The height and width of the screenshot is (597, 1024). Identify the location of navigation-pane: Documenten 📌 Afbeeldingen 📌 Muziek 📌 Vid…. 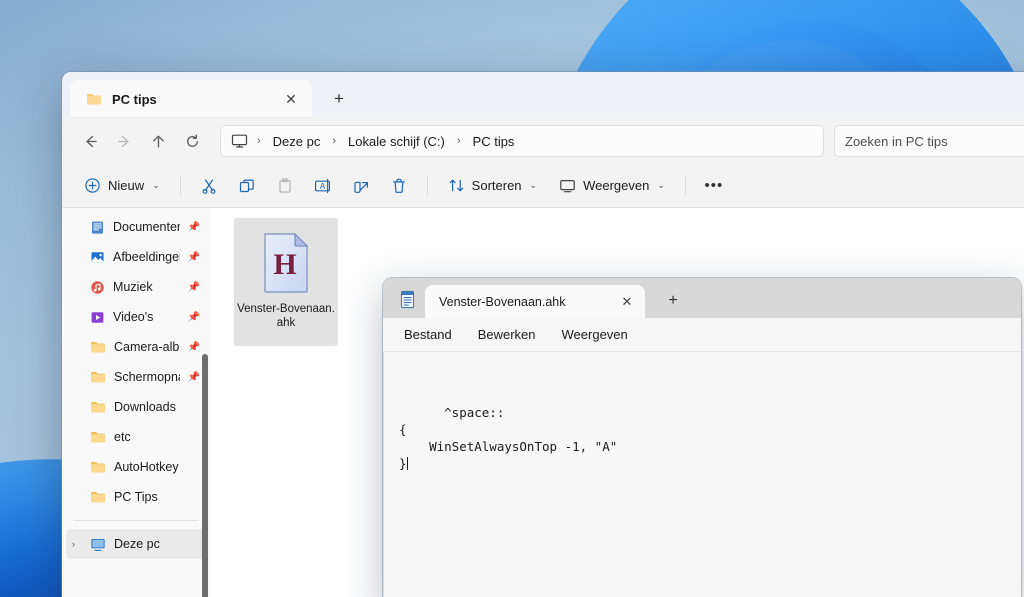
(136, 402).